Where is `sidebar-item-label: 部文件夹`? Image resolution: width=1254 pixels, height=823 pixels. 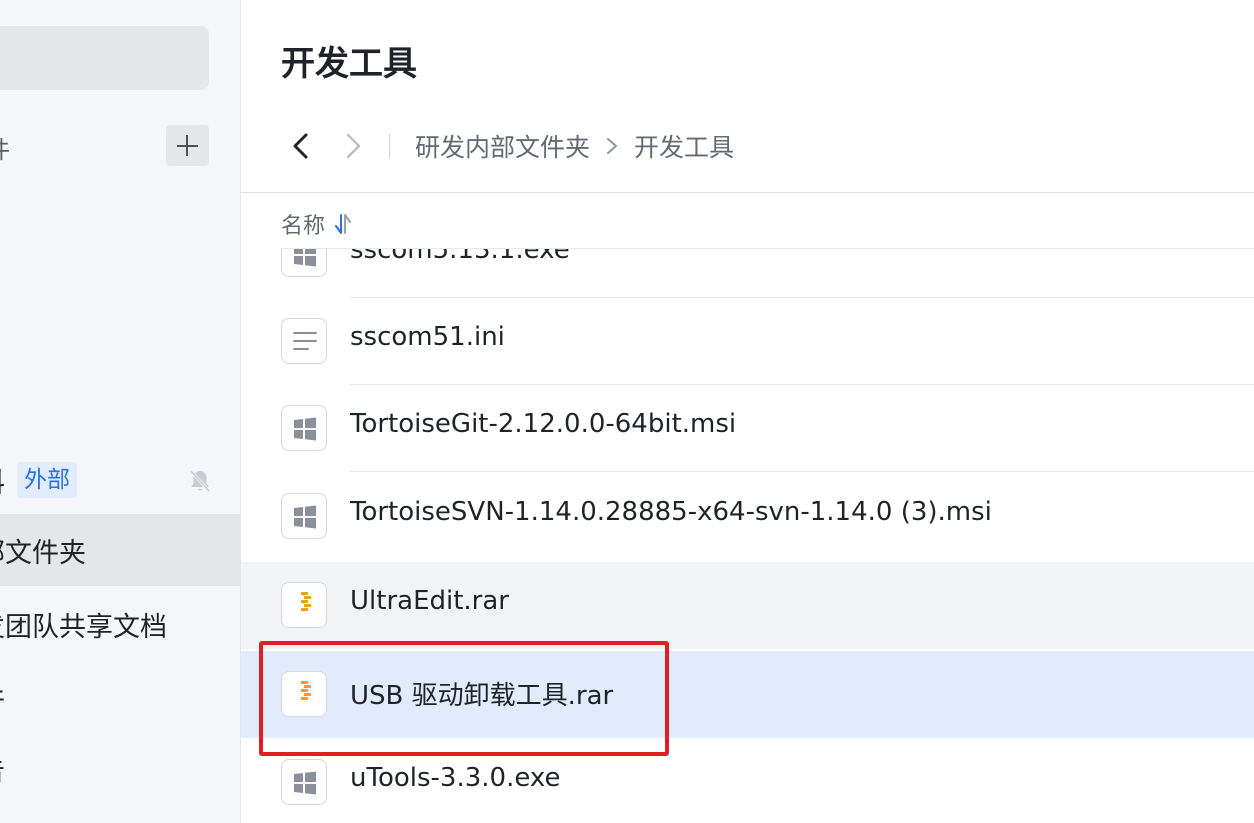 sidebar-item-label: 部文件夹 is located at coordinates (43, 553).